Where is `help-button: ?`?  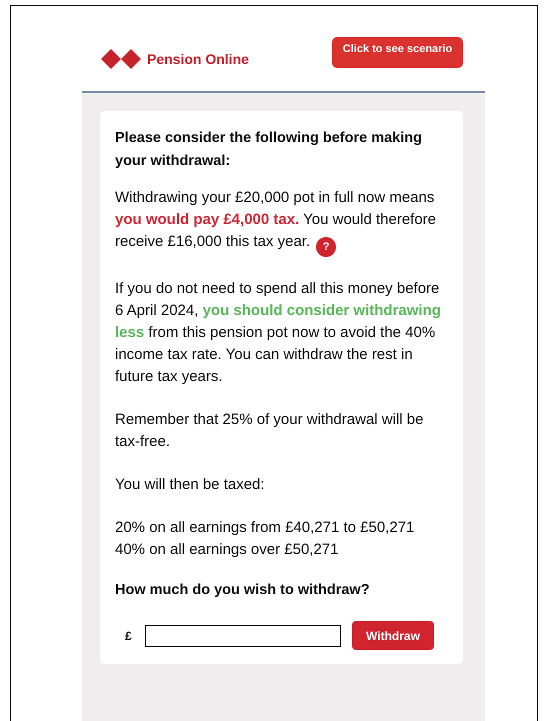 help-button: ? is located at coordinates (326, 247).